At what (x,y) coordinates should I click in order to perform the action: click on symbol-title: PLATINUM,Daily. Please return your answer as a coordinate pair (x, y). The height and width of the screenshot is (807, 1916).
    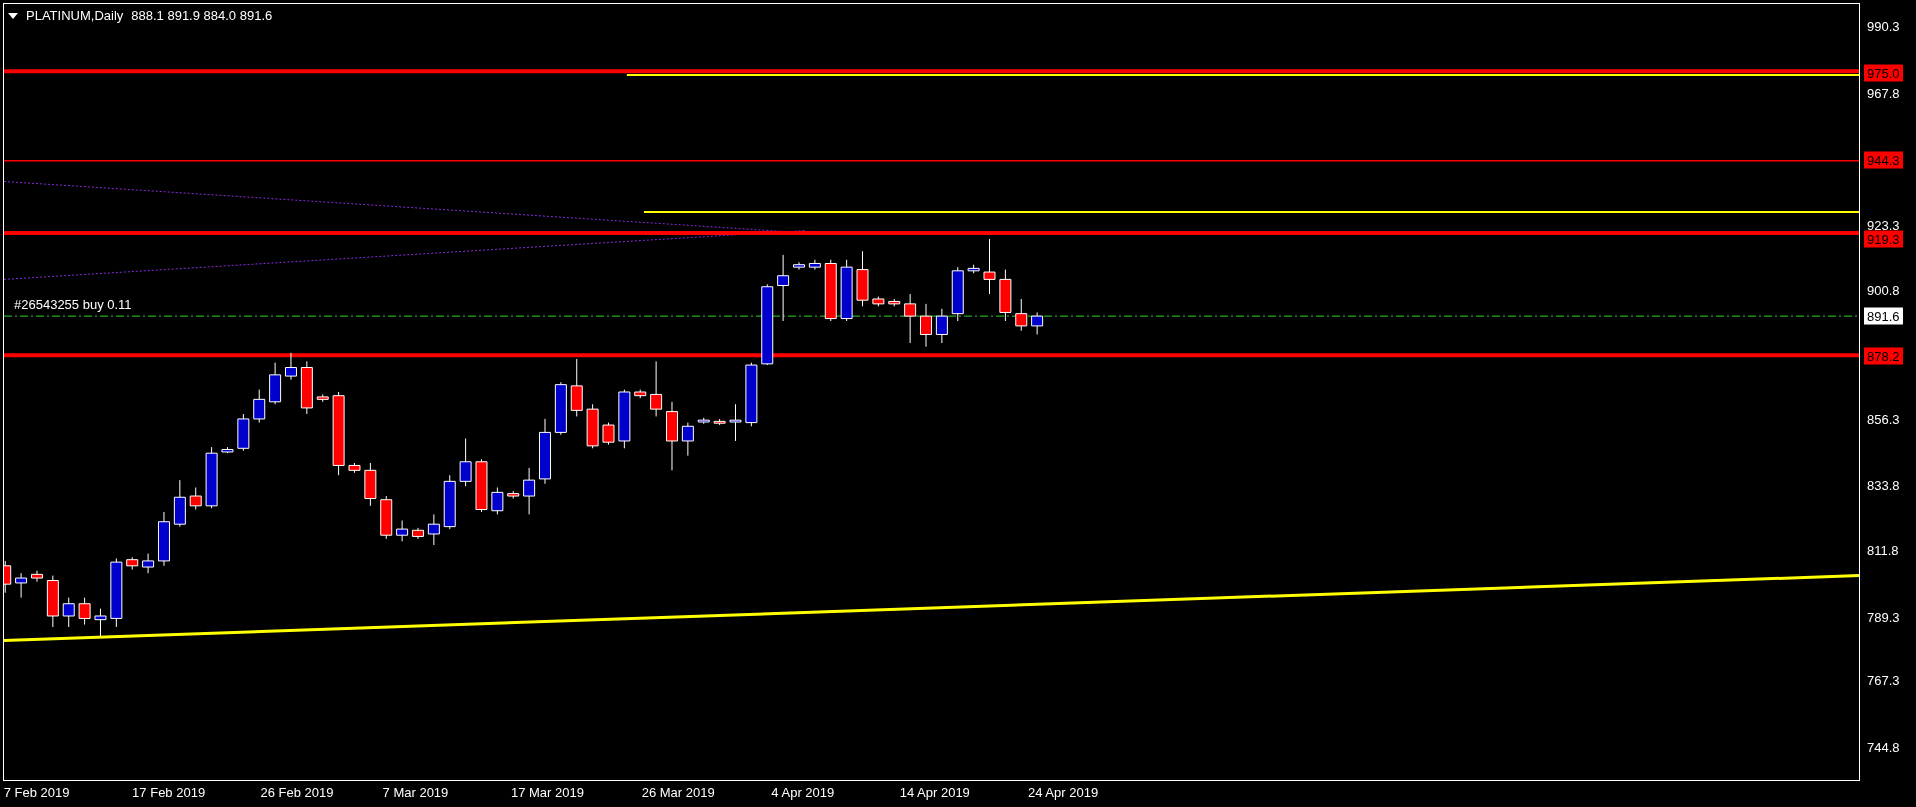
    Looking at the image, I should click on (75, 16).